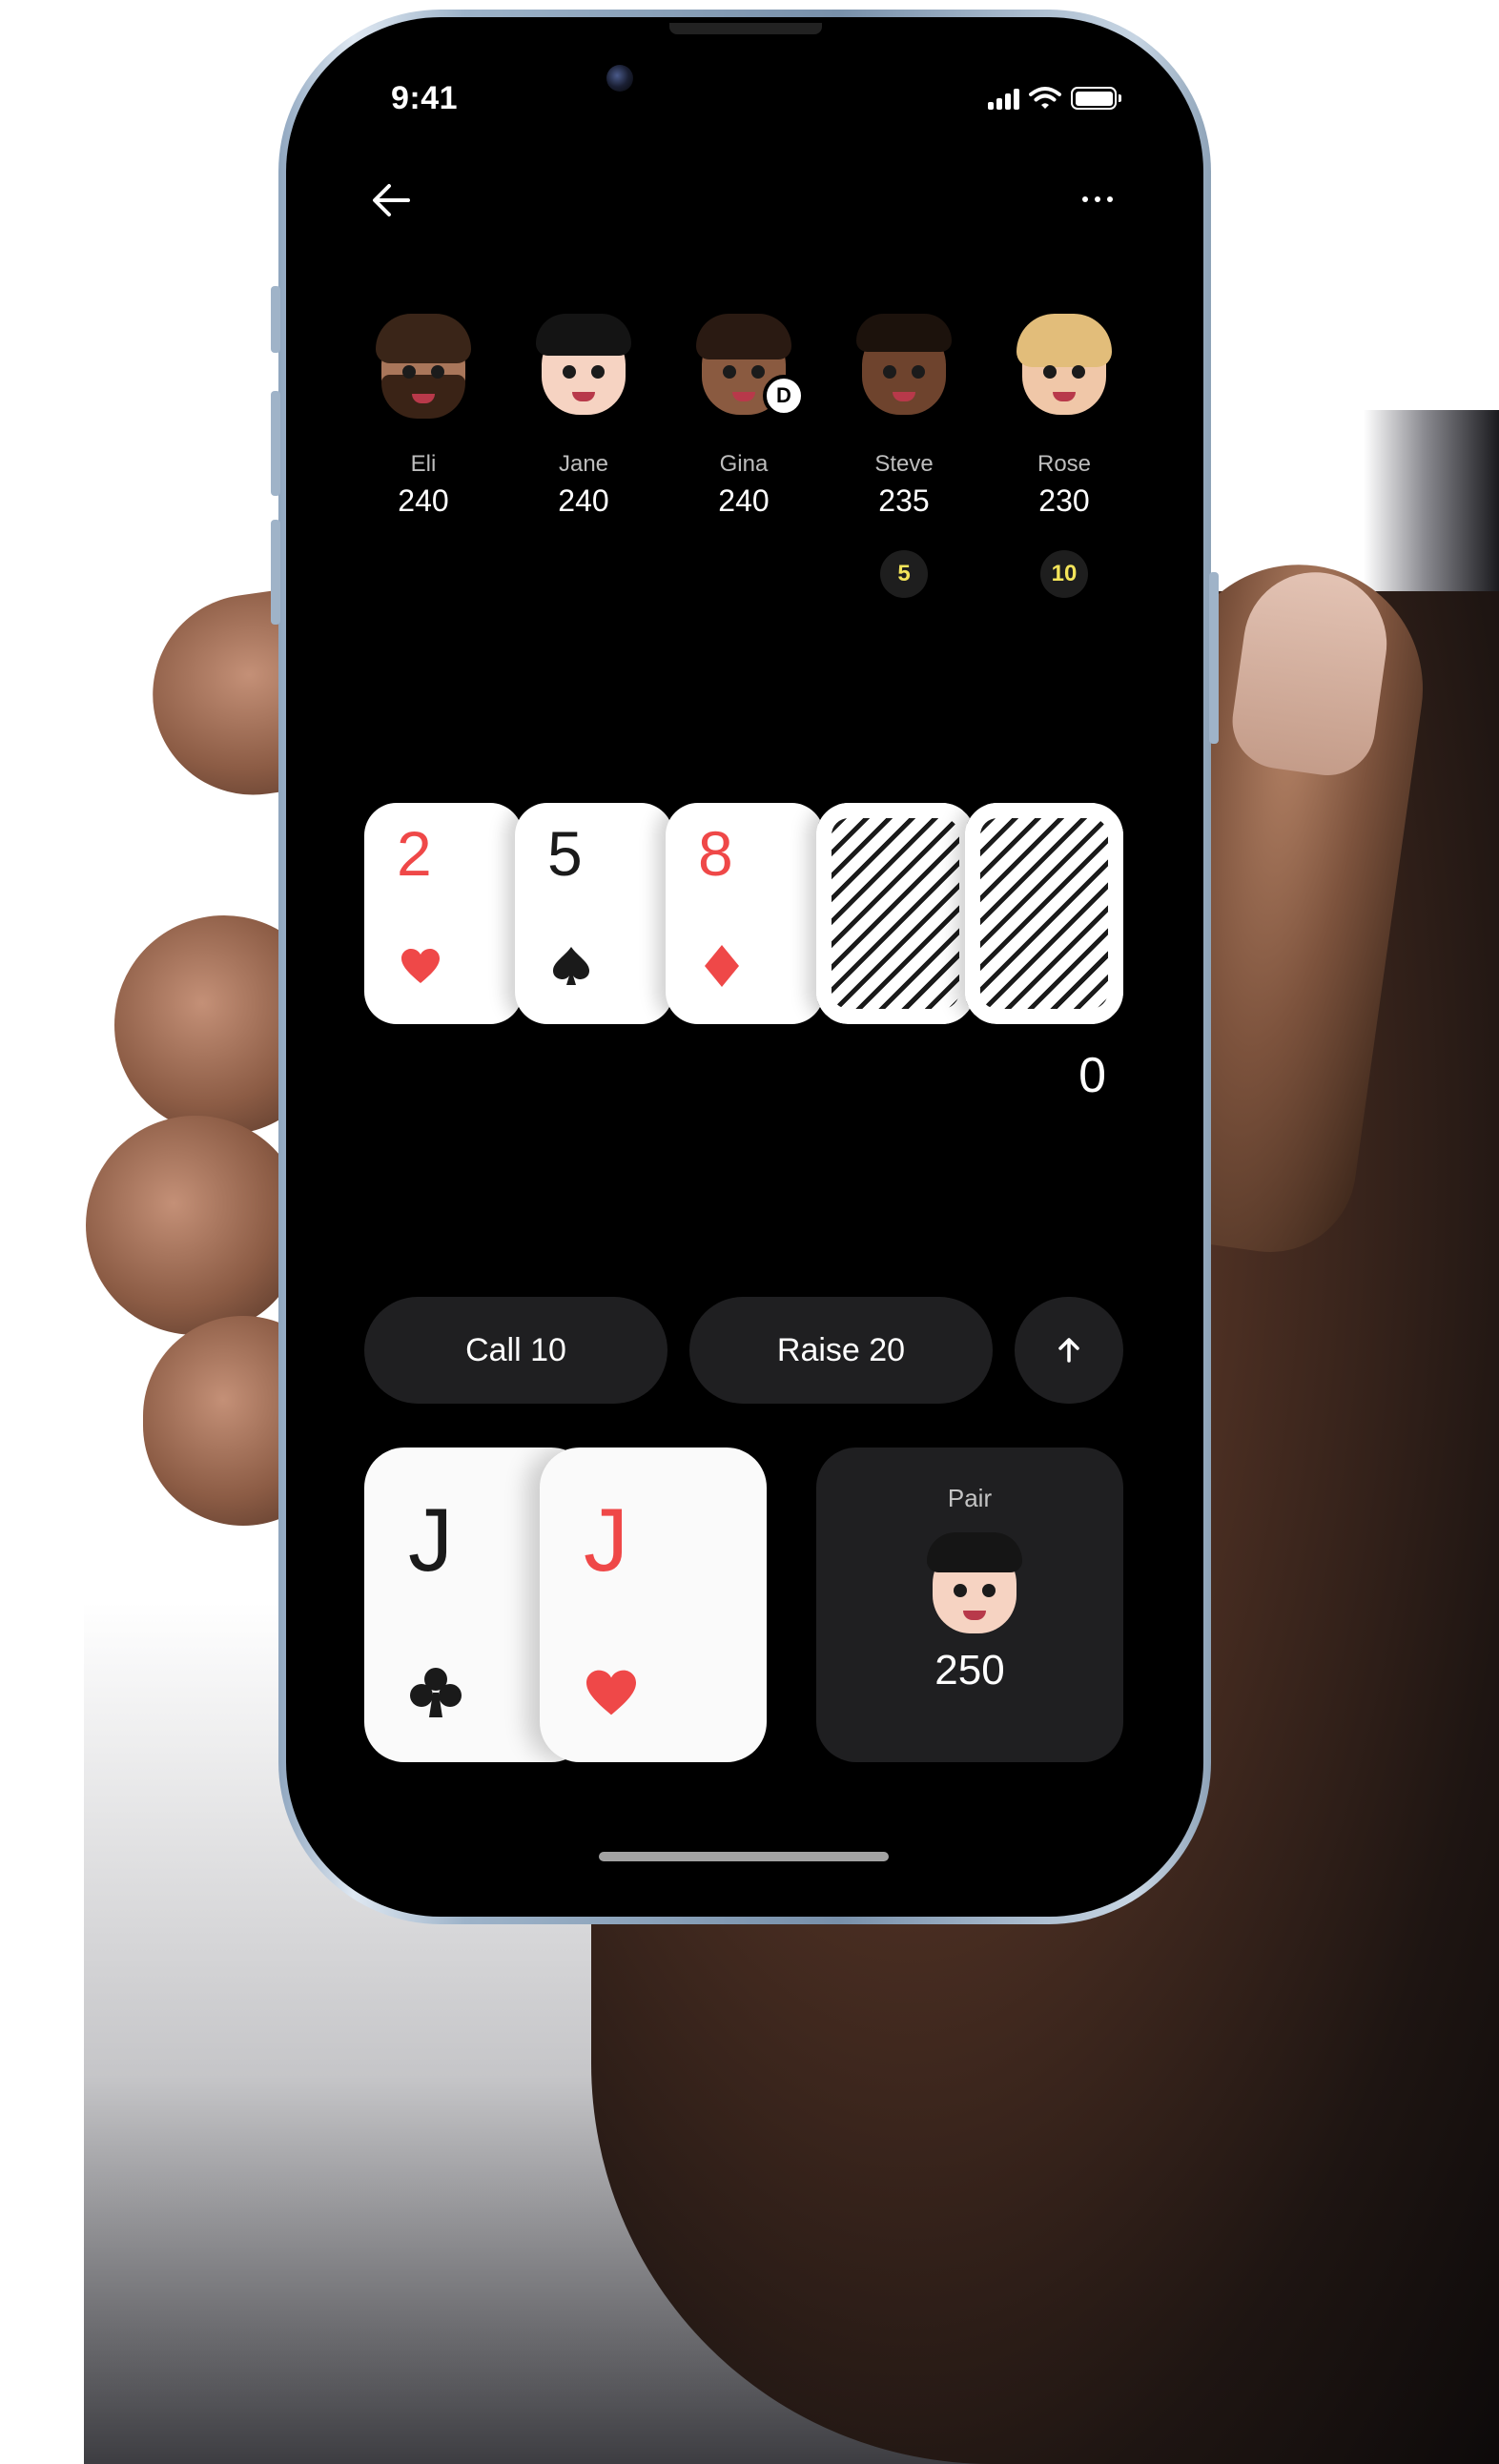 The width and height of the screenshot is (1499, 2464). What do you see at coordinates (1064, 574) in the screenshot?
I see `bet-chip-rose: 10` at bounding box center [1064, 574].